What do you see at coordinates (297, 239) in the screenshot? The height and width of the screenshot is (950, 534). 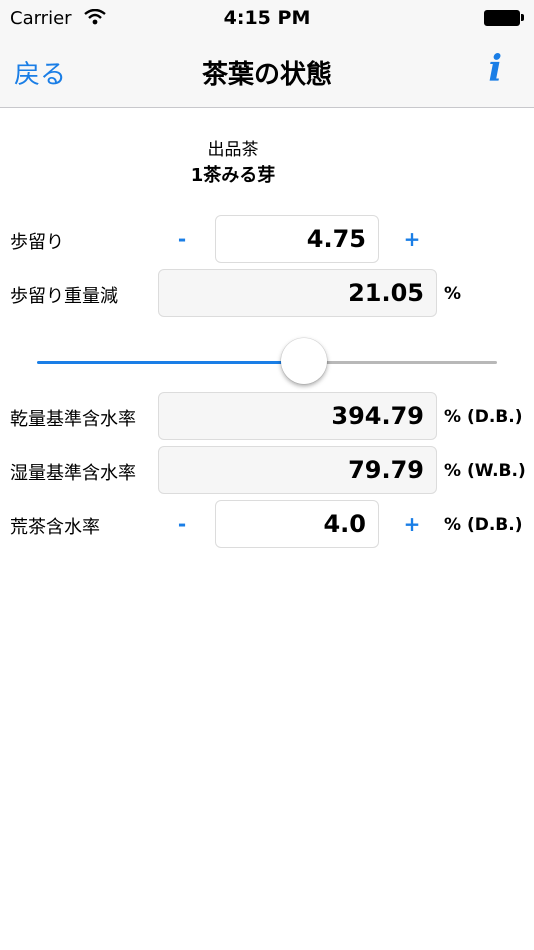 I see `yield-input: 4.75` at bounding box center [297, 239].